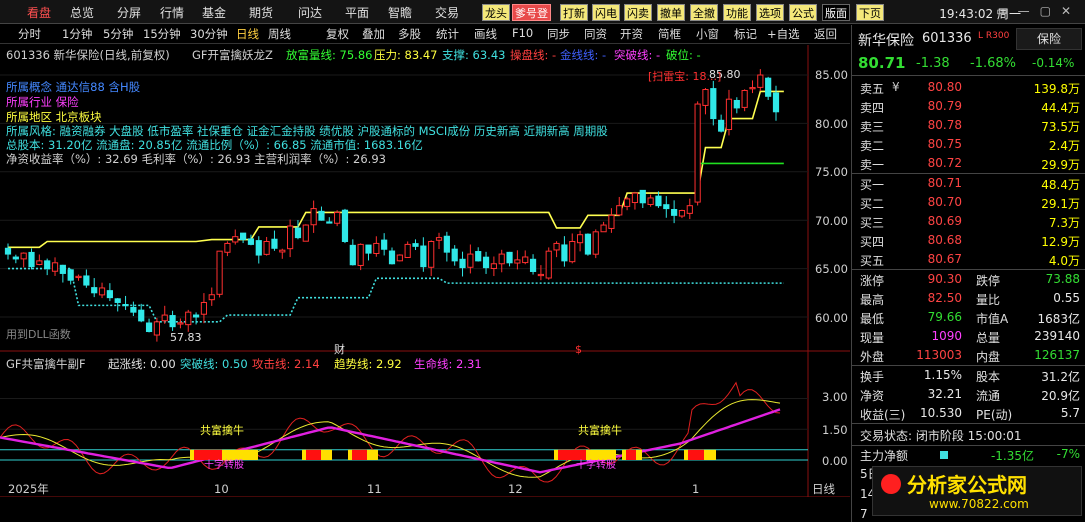  I want to click on tab-period: 15分钟, so click(162, 34).